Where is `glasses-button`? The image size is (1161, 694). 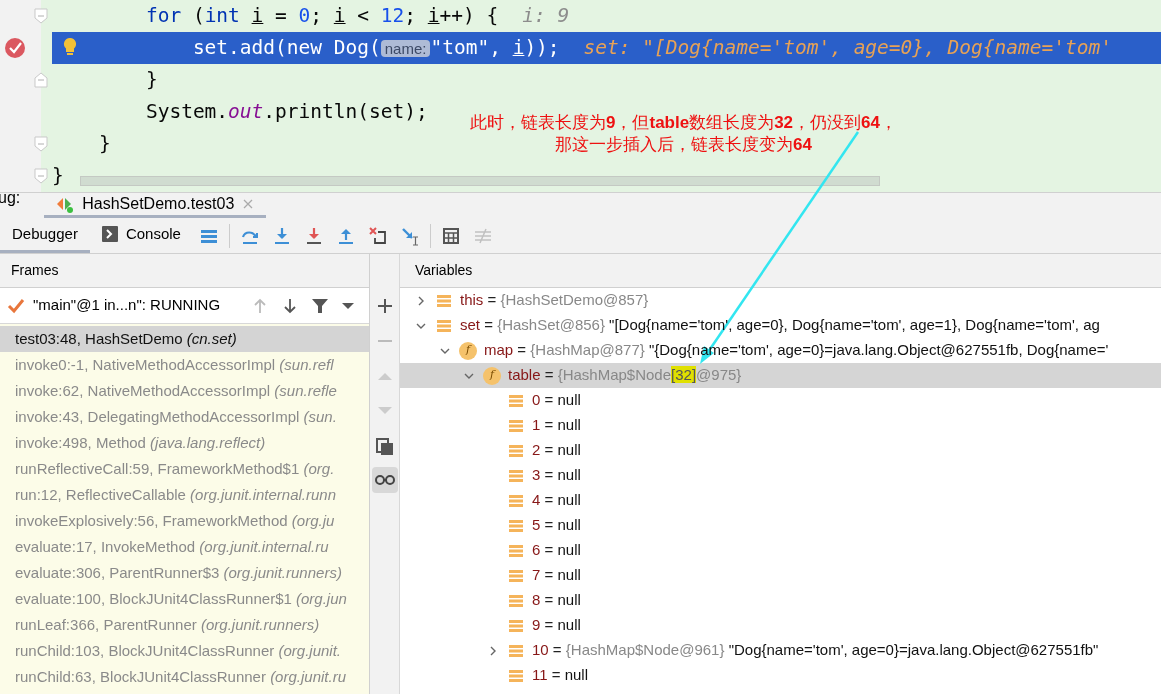
glasses-button is located at coordinates (384, 480).